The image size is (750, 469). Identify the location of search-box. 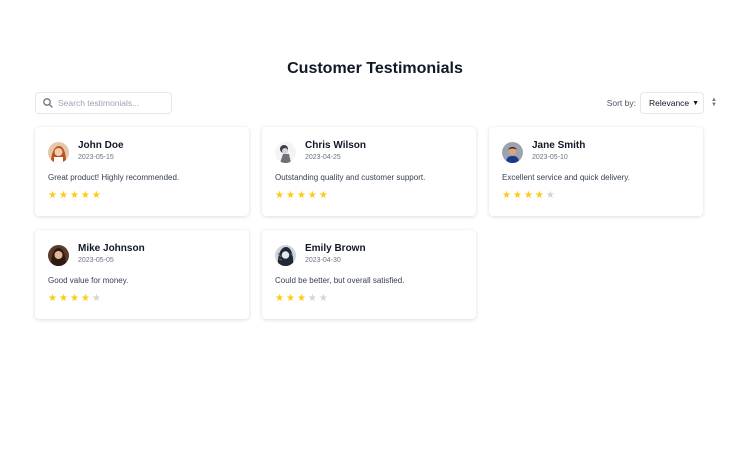
(103, 103).